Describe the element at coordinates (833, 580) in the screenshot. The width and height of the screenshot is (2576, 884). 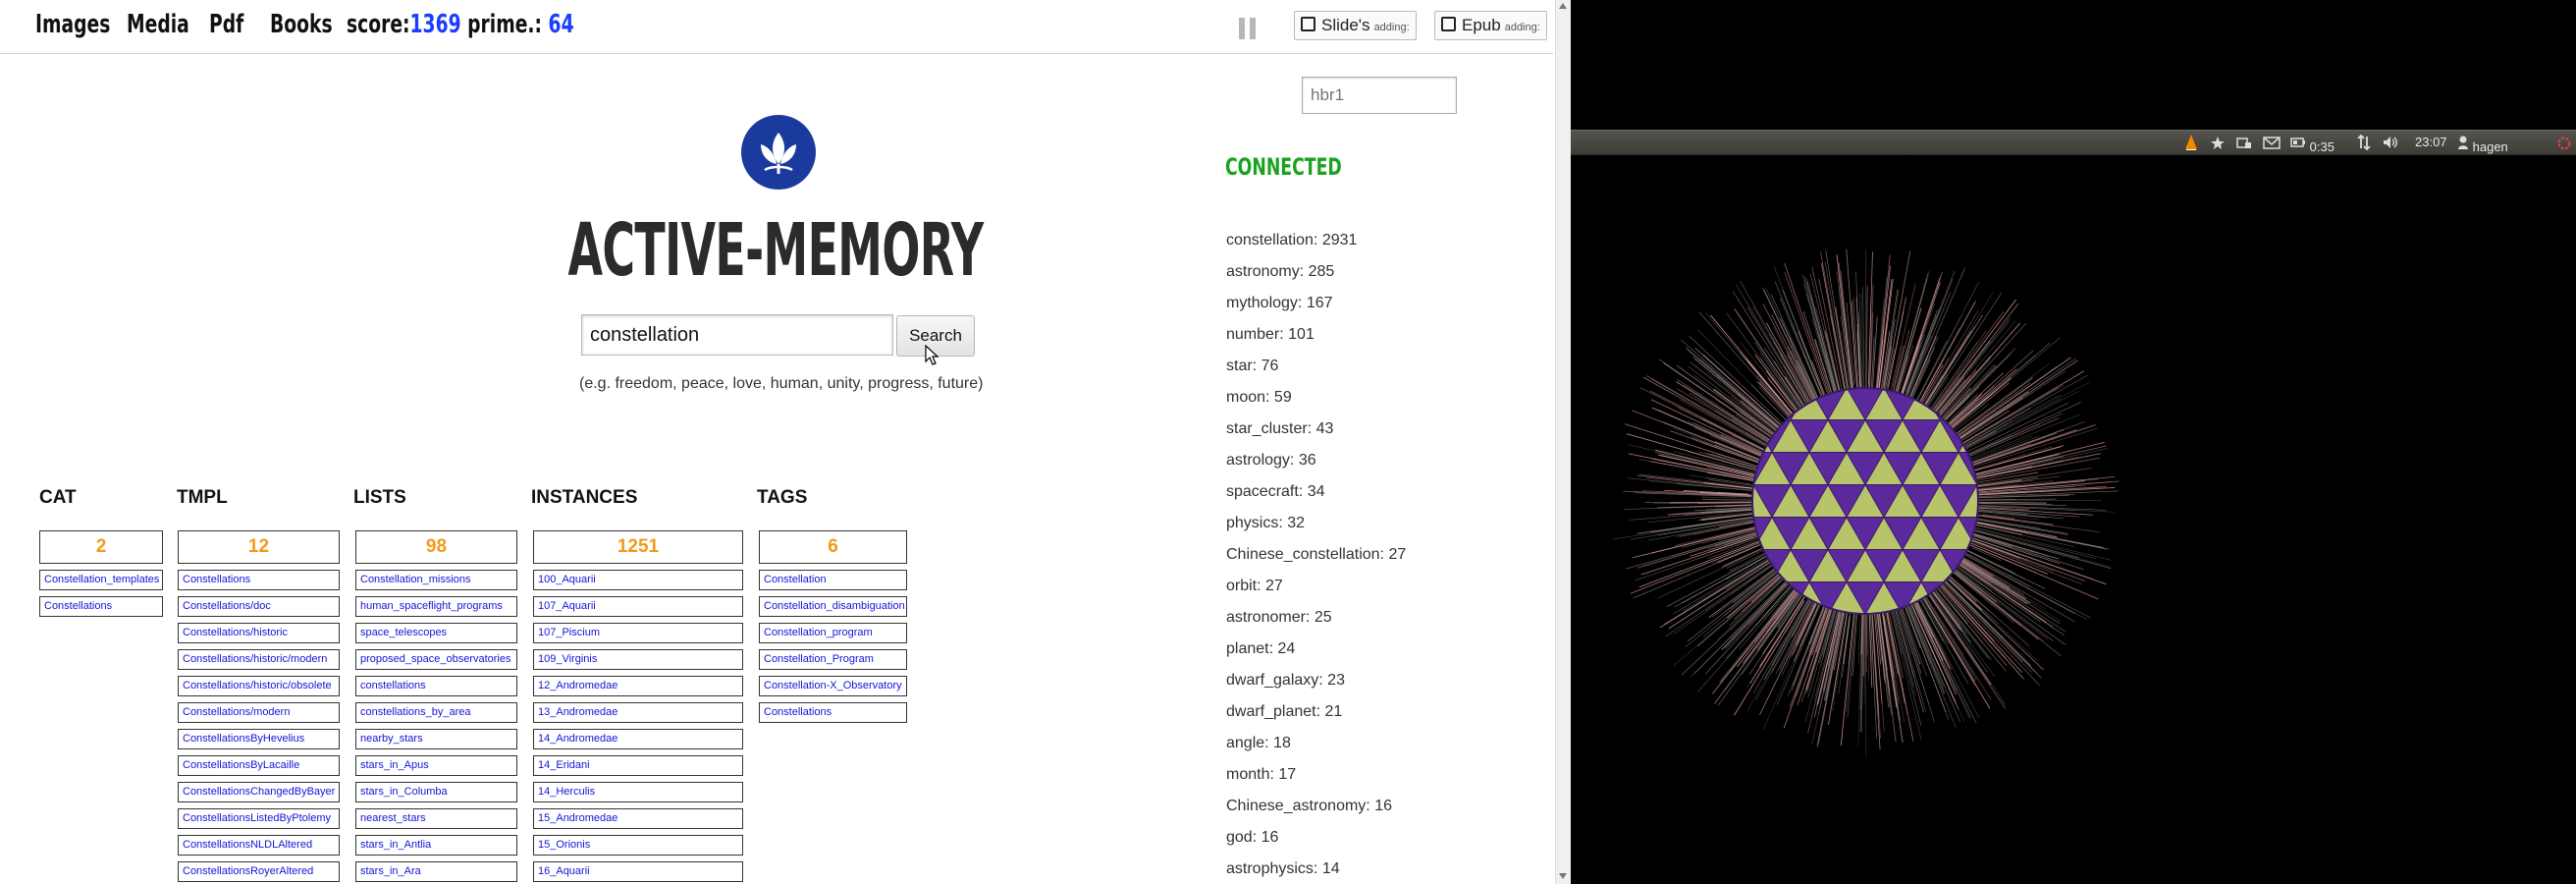
I see `result-link: Constellation` at that location.